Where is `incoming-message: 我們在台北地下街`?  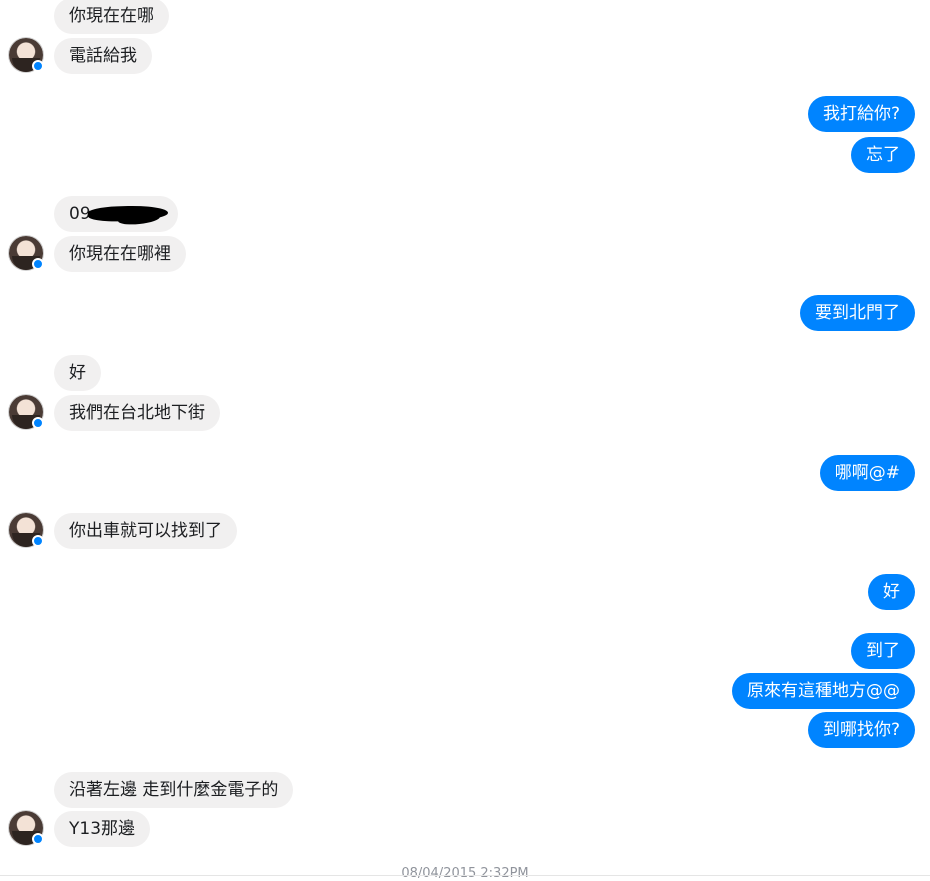
incoming-message: 我們在台北地下街 is located at coordinates (137, 413).